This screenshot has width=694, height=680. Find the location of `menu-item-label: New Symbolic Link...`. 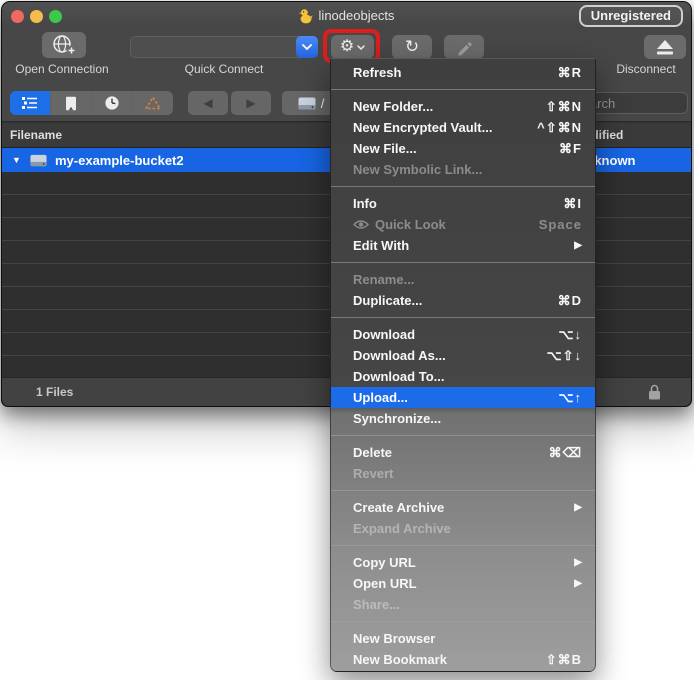

menu-item-label: New Symbolic Link... is located at coordinates (418, 169).